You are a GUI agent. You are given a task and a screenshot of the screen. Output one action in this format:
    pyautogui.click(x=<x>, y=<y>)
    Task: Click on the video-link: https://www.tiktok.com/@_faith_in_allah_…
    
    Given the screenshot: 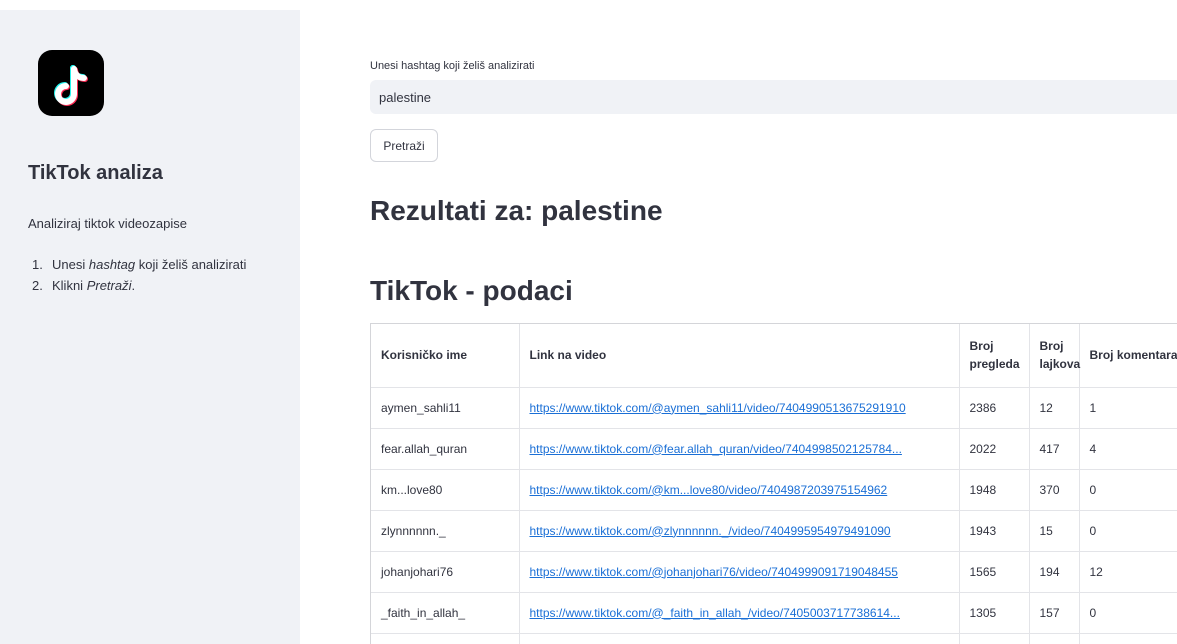 What is the action you would take?
    pyautogui.click(x=739, y=613)
    